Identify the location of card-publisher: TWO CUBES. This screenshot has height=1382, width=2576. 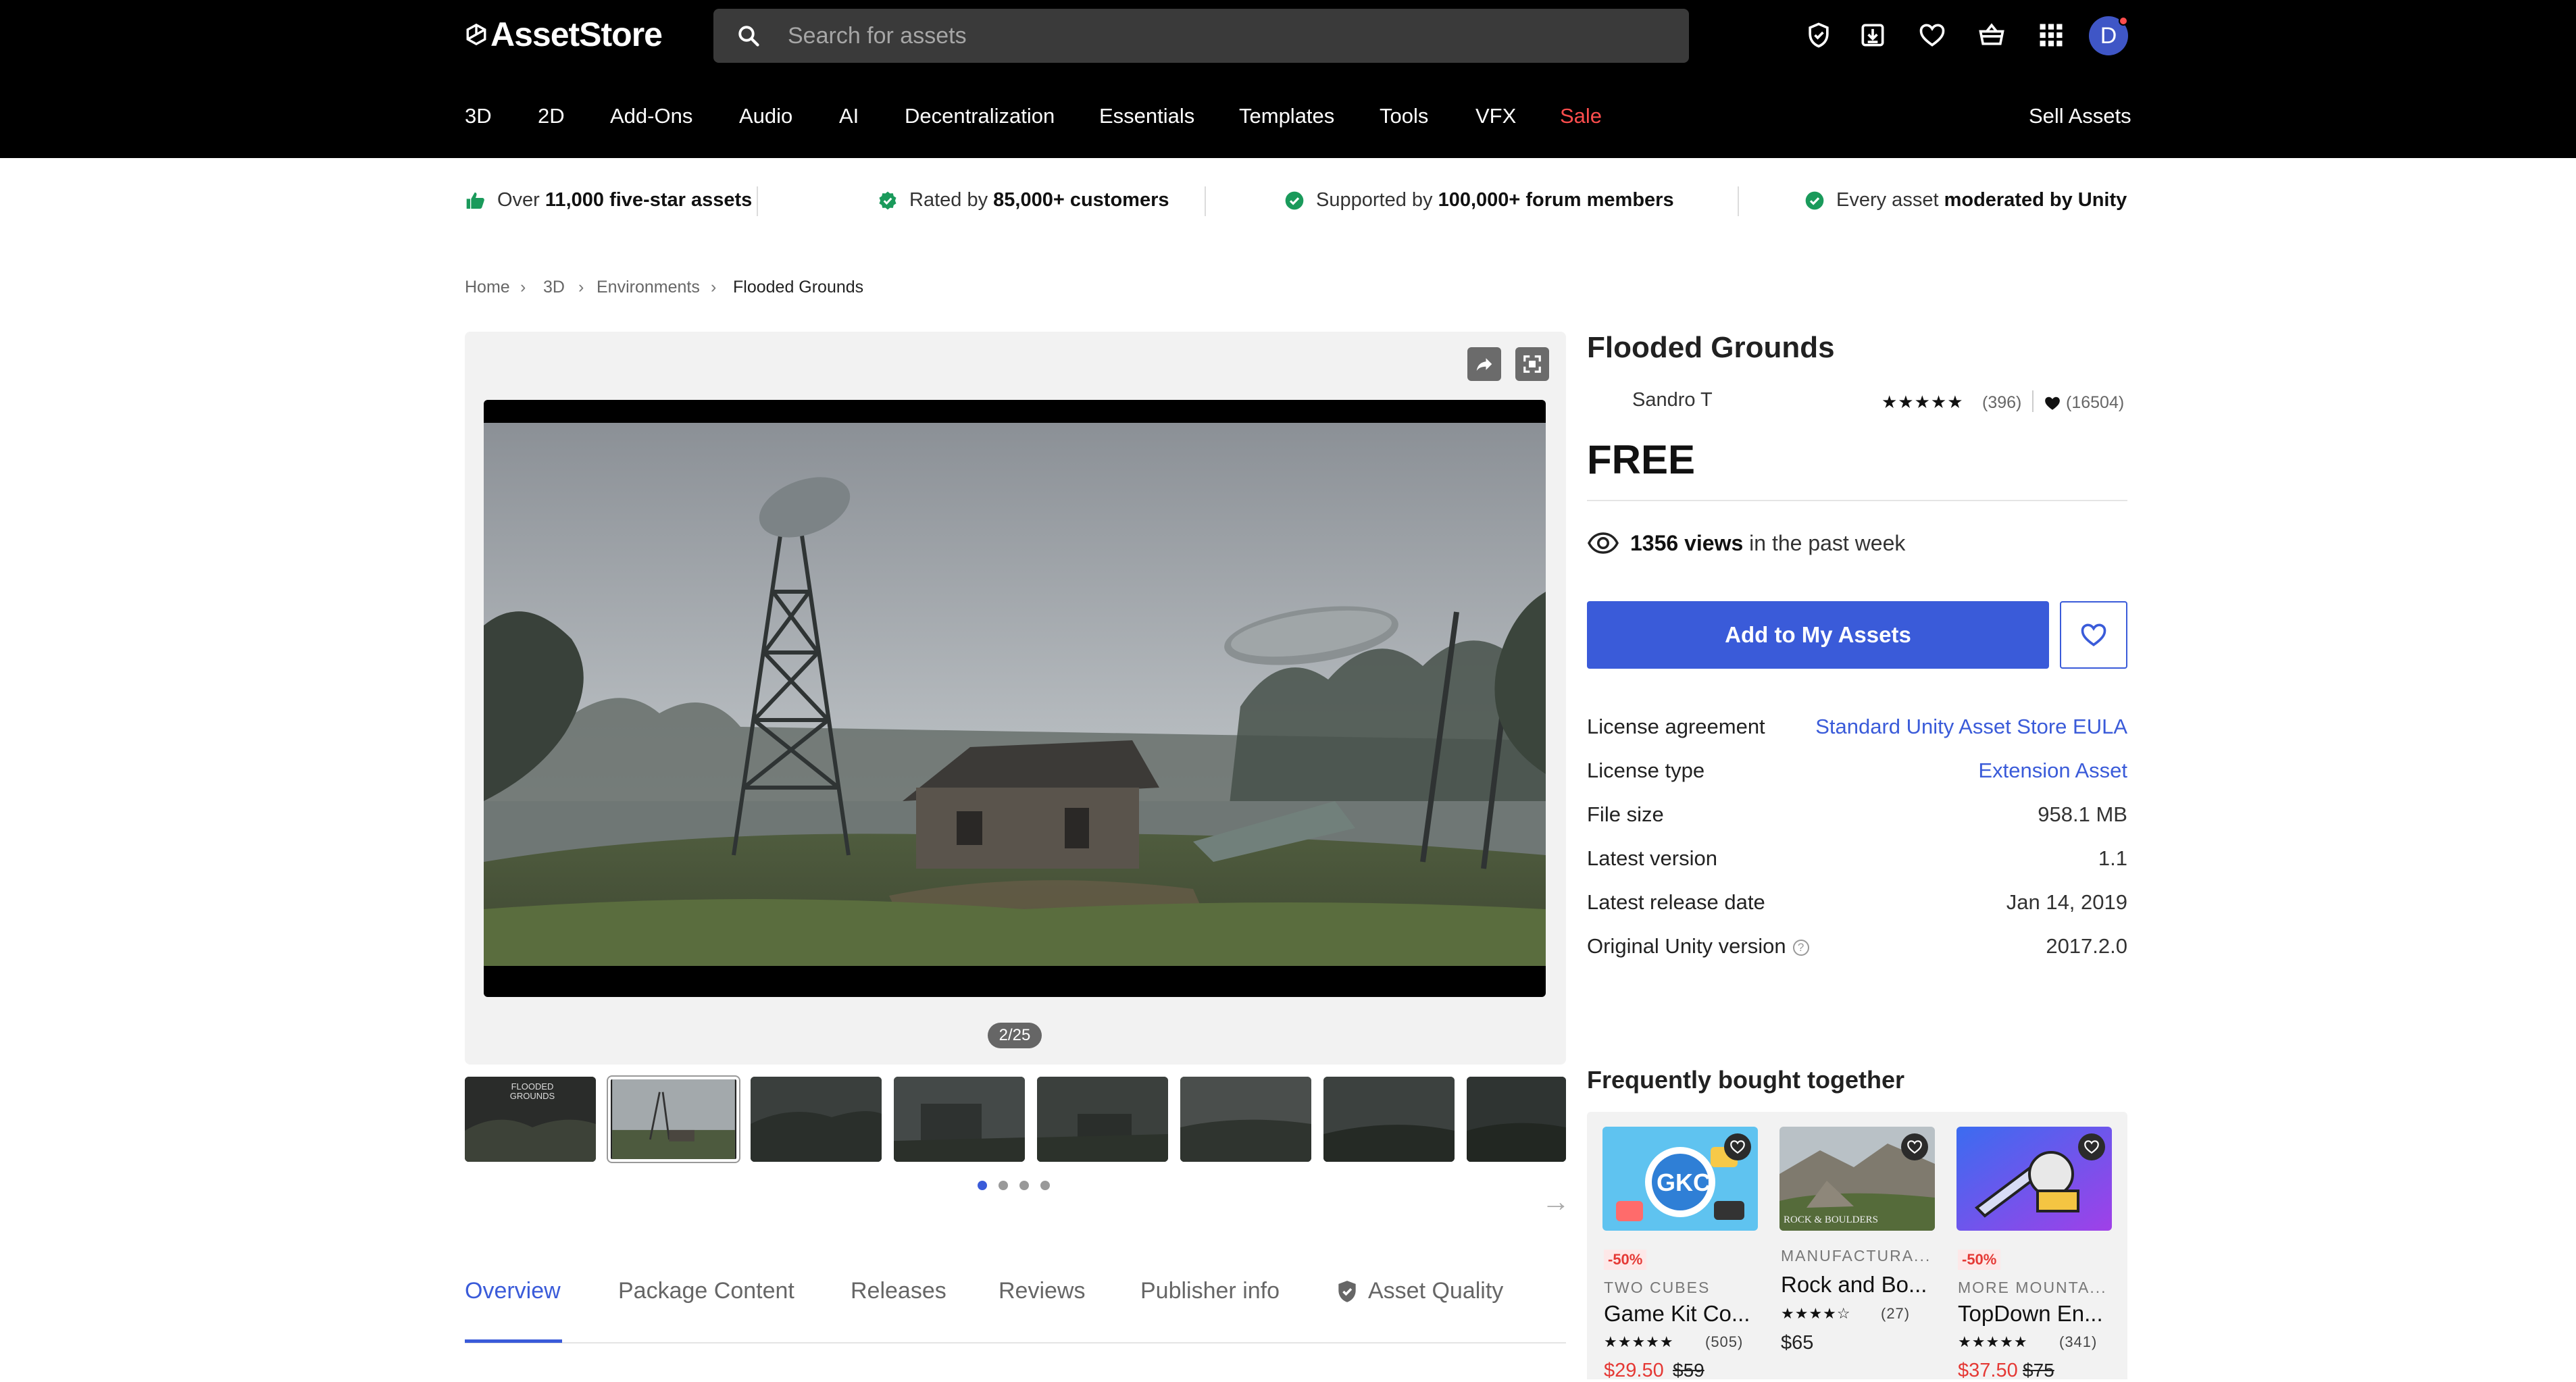
(1657, 1288).